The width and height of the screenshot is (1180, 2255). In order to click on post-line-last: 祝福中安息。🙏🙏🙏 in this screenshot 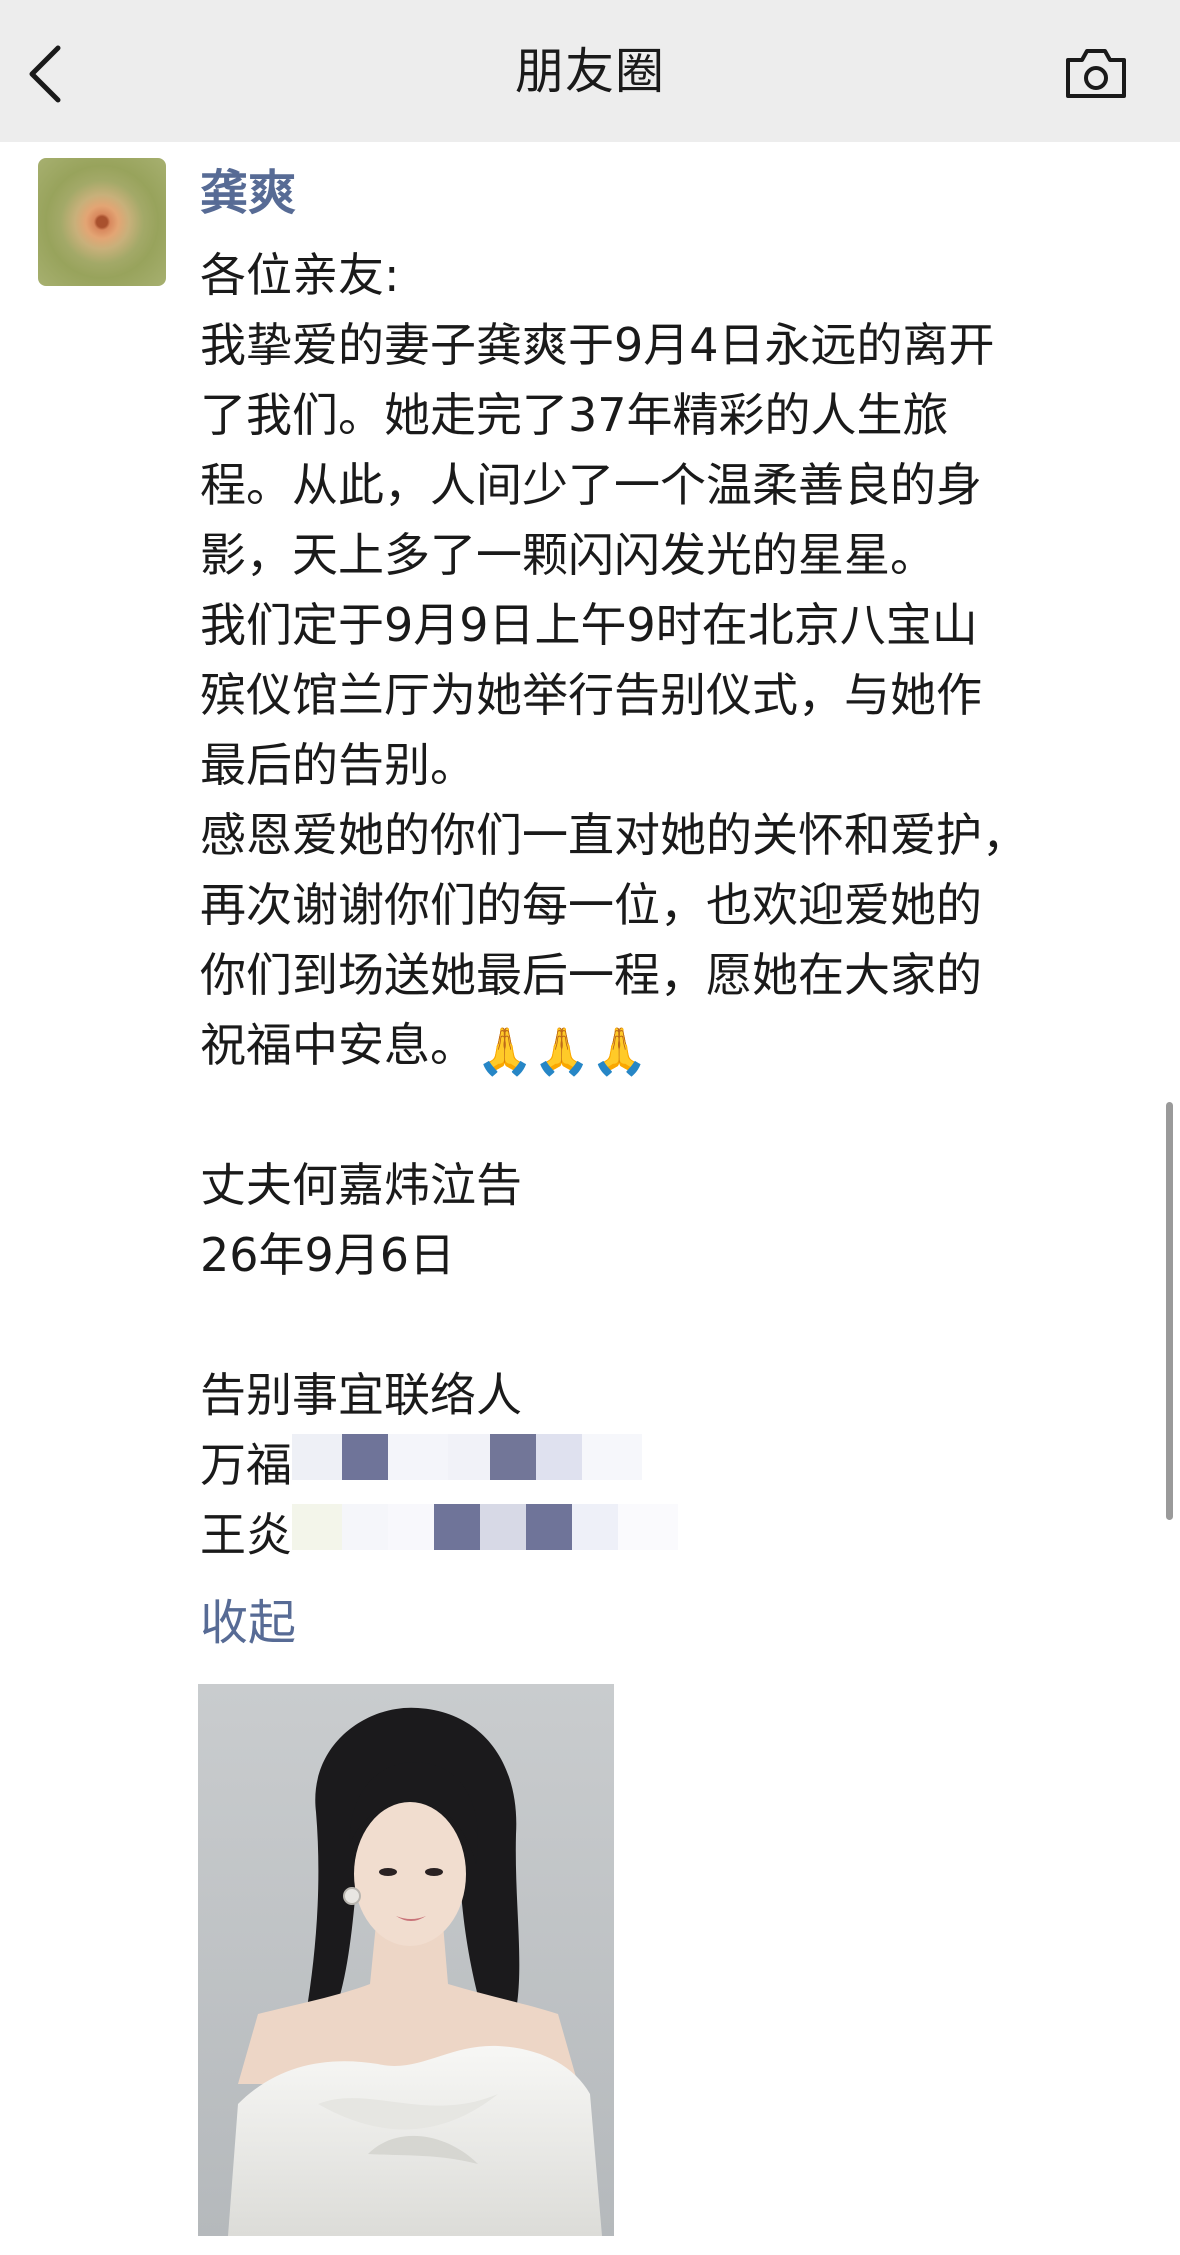, I will do `click(660, 1045)`.